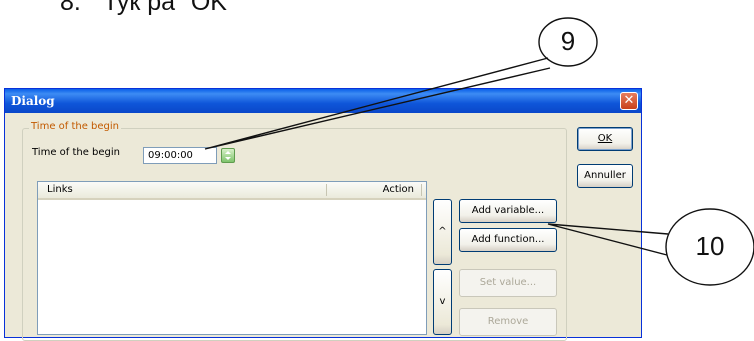 Image resolution: width=754 pixels, height=341 pixels. What do you see at coordinates (568, 41) in the screenshot?
I see `callout-label-9: 9` at bounding box center [568, 41].